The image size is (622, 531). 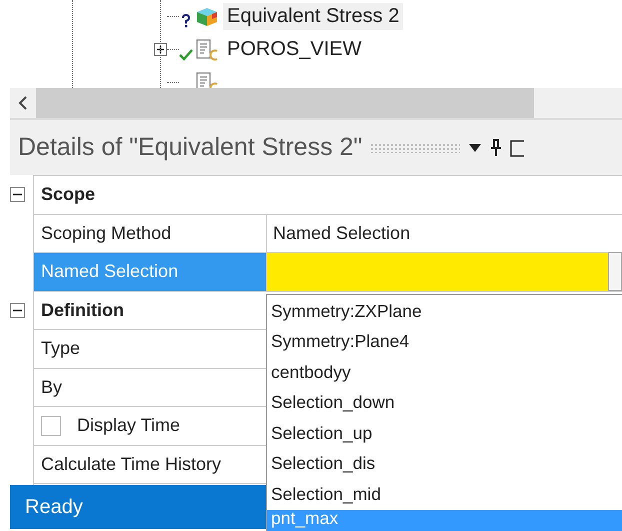 I want to click on panel-title: Details of "Equivalent Stress 2", so click(x=190, y=147).